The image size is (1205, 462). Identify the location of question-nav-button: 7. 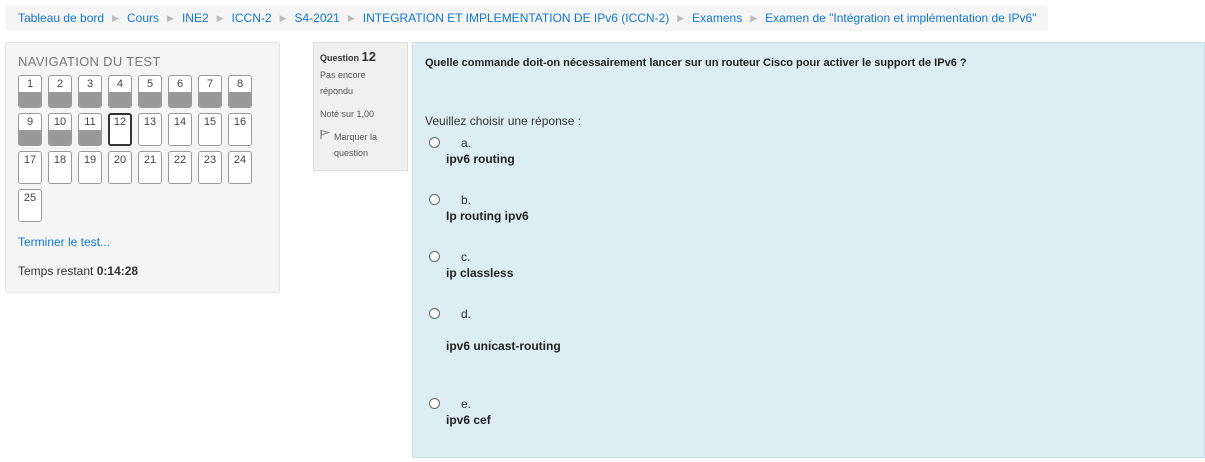
(210, 91).